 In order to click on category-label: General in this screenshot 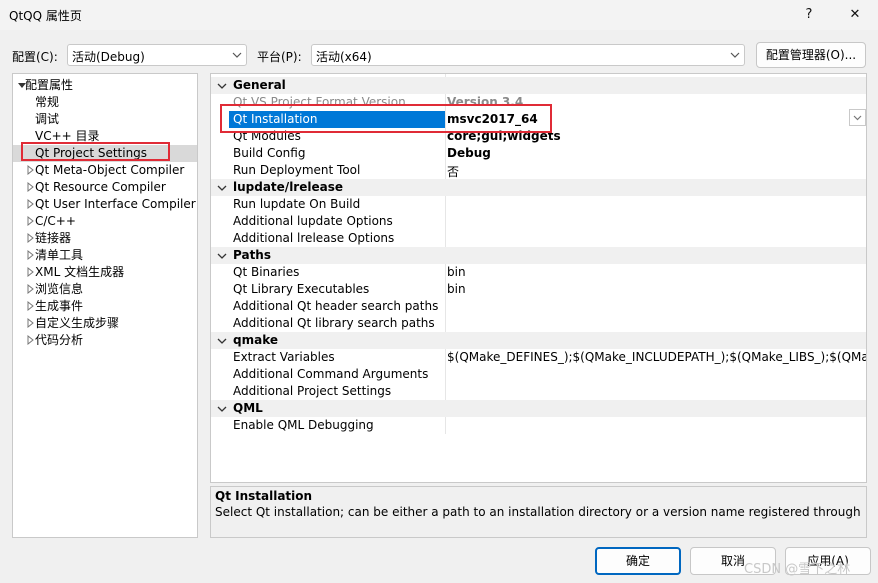, I will do `click(259, 85)`.